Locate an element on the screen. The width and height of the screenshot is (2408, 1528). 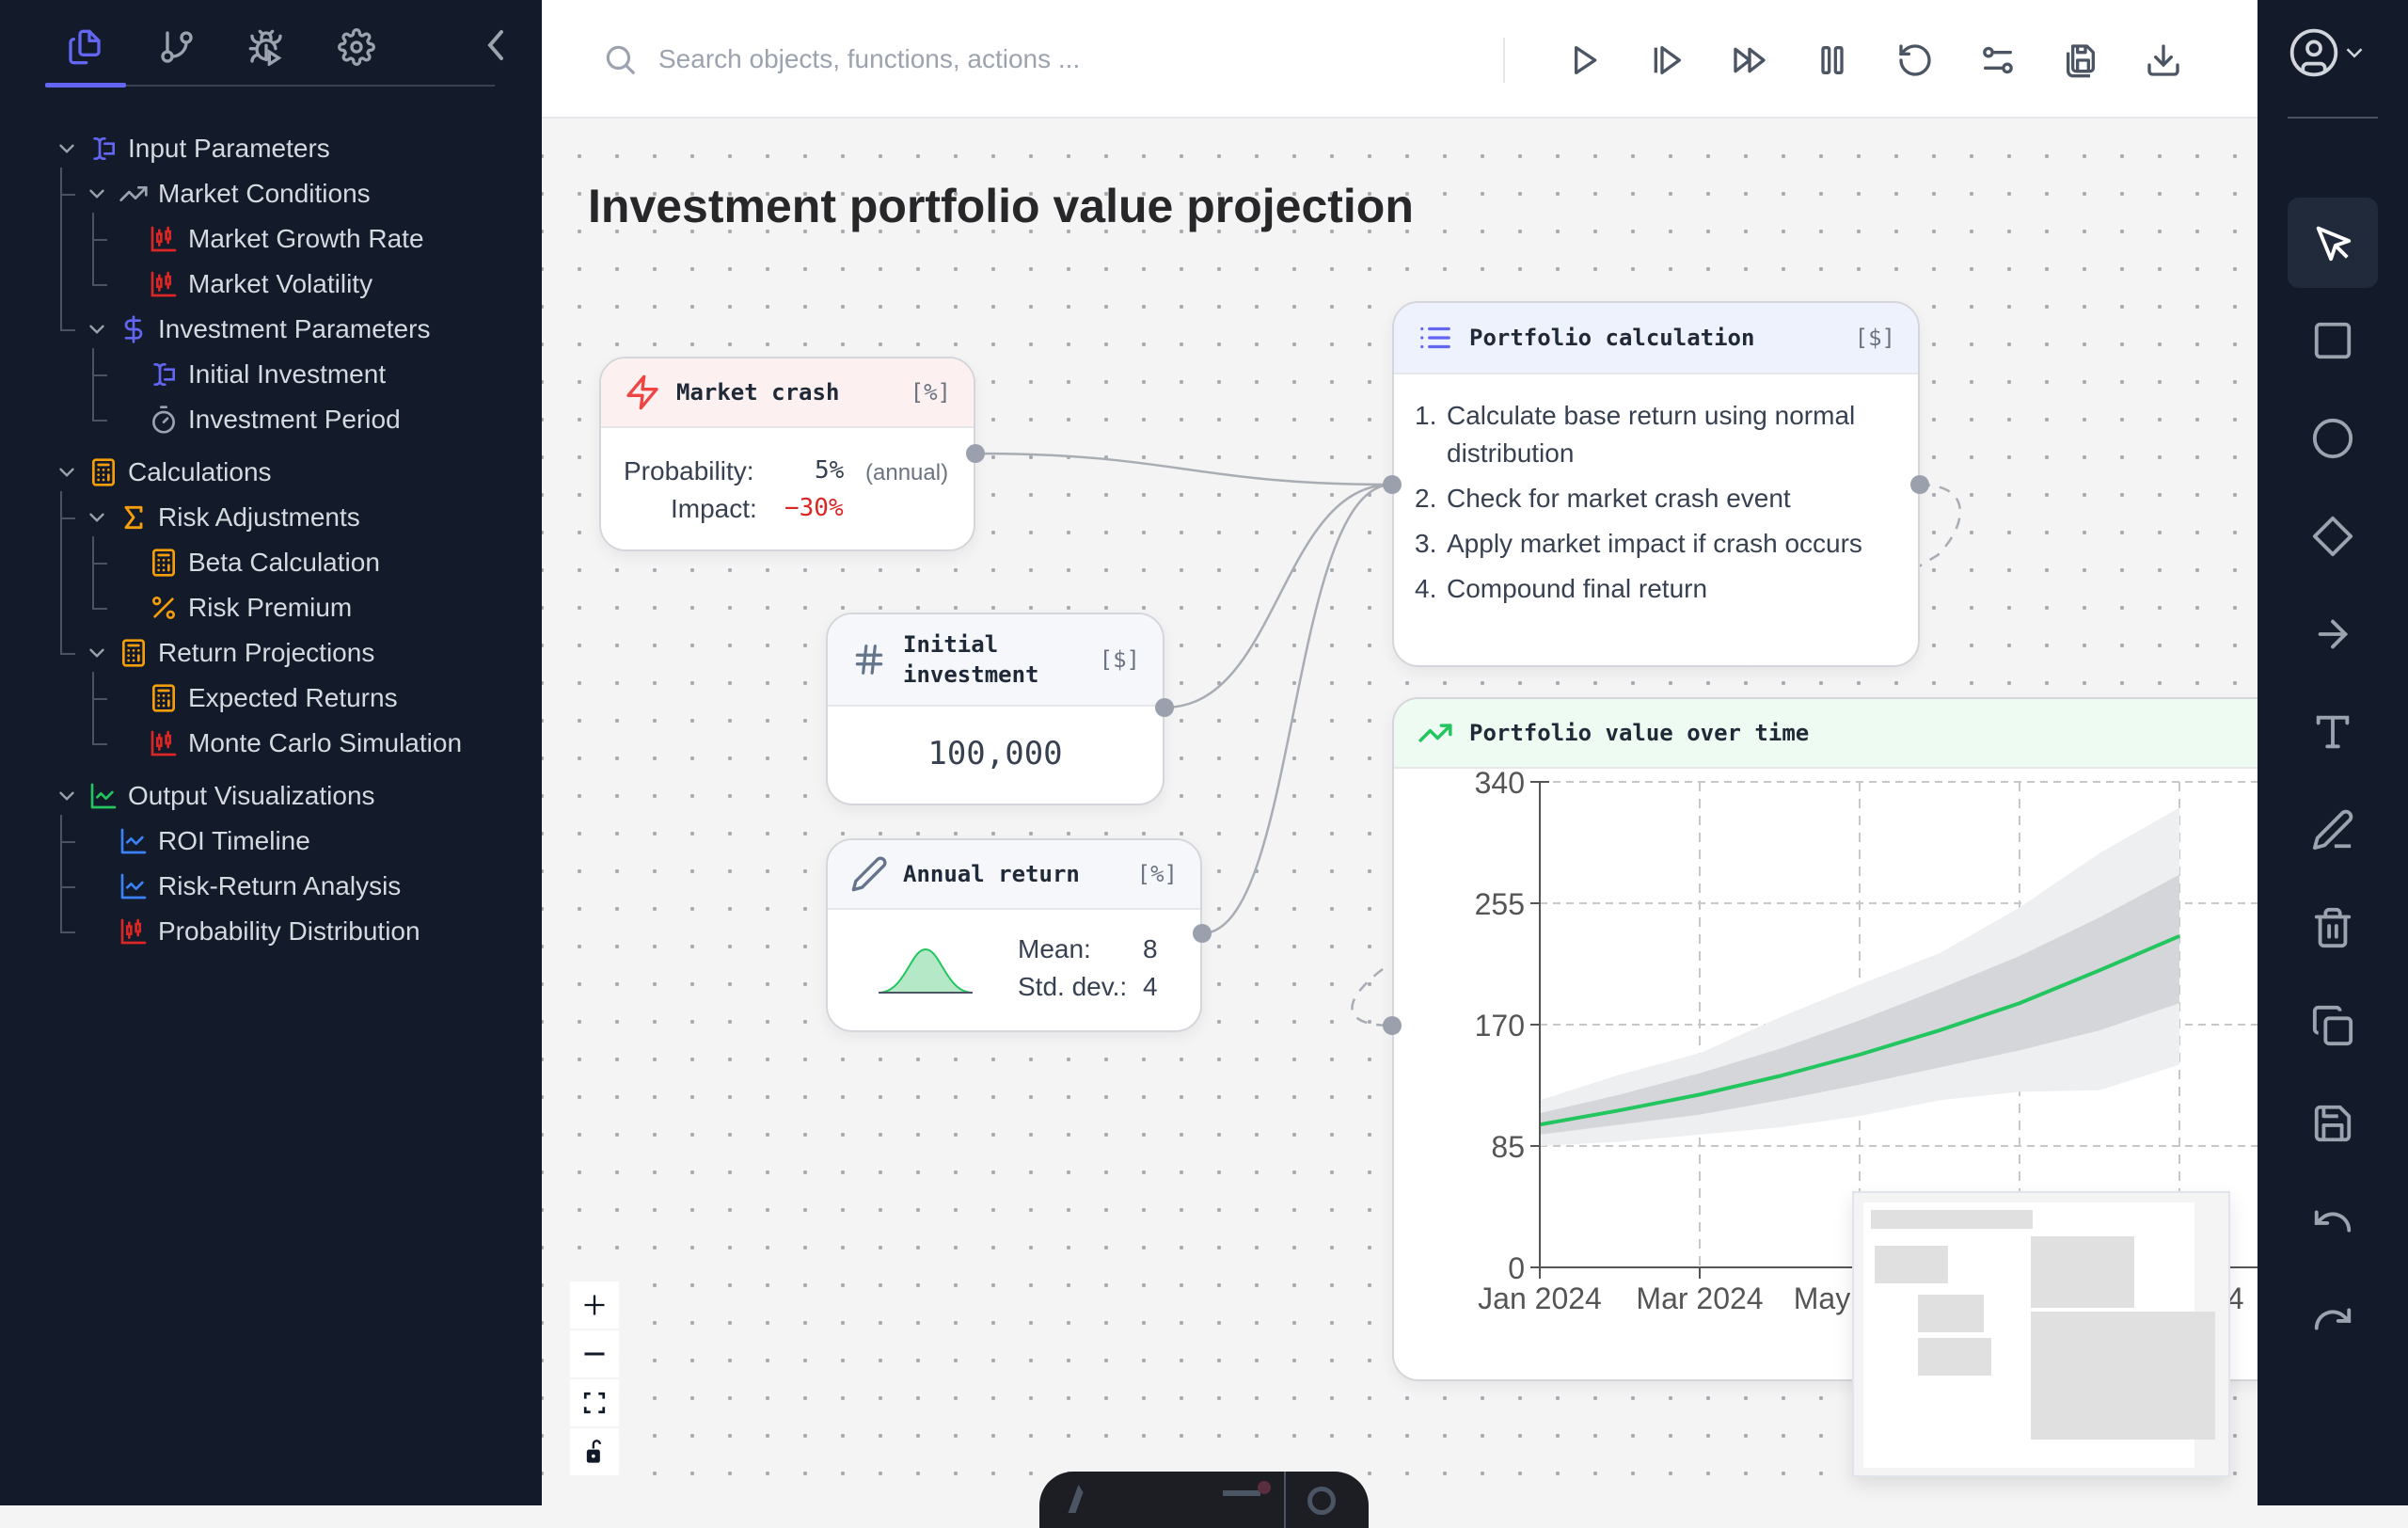
list-icon is located at coordinates (1436, 338).